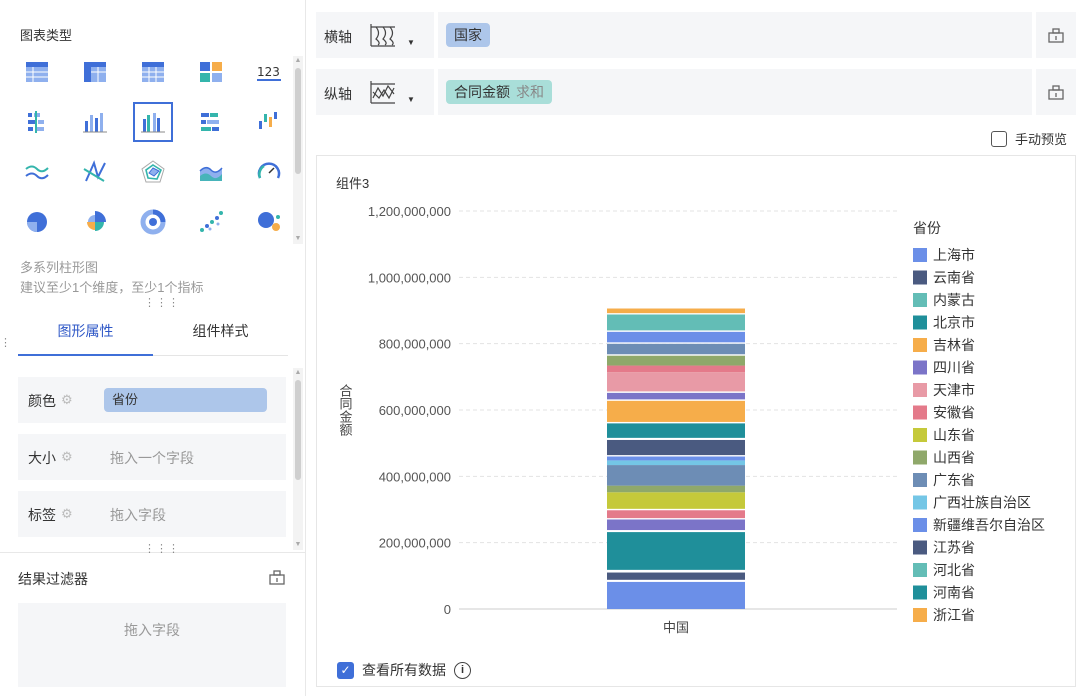 This screenshot has height=696, width=1084. I want to click on pie-icon, so click(37, 222).